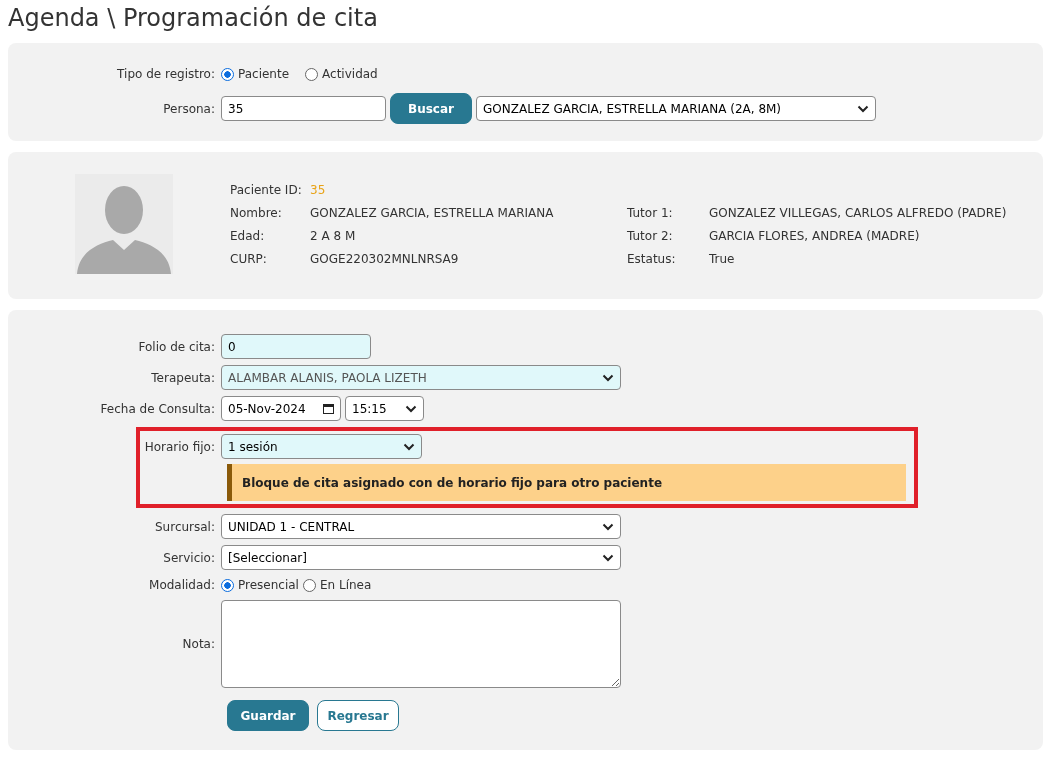  Describe the element at coordinates (179, 447) in the screenshot. I see `field-label: Horario fijo:` at that location.